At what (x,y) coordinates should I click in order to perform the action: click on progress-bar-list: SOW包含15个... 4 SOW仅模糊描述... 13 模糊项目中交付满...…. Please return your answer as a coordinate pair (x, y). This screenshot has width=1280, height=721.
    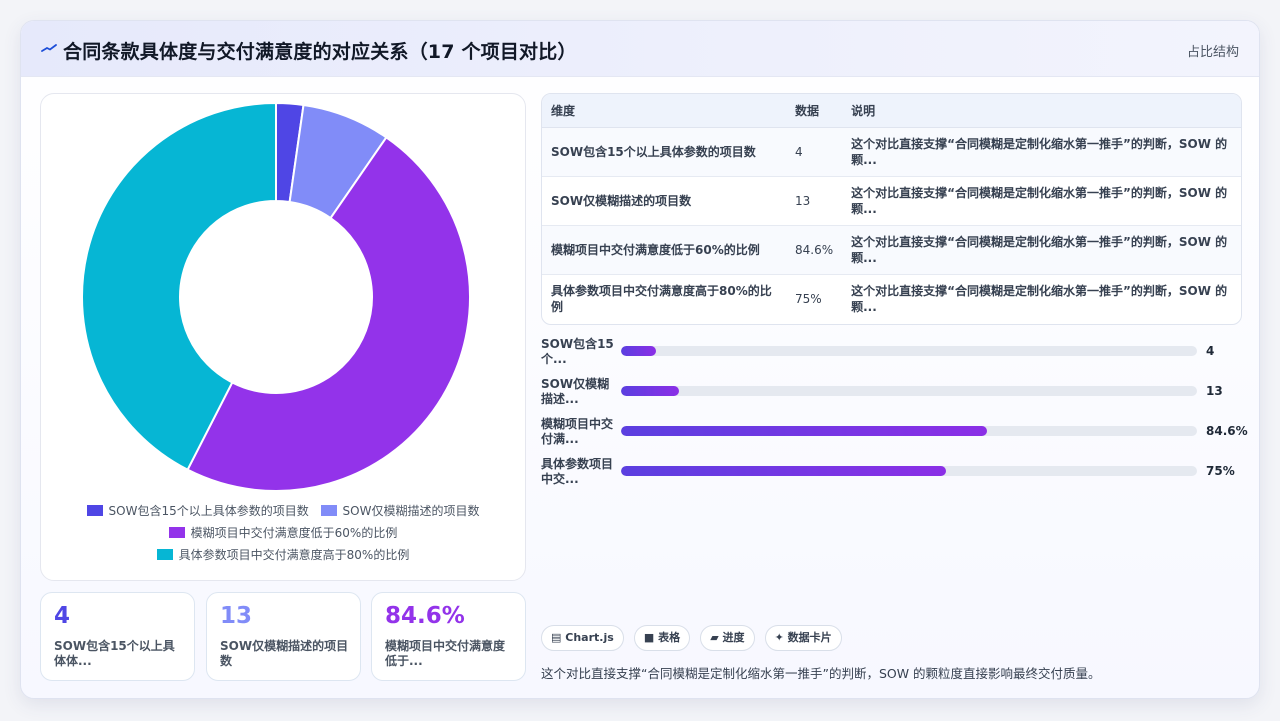
    Looking at the image, I should click on (894, 417).